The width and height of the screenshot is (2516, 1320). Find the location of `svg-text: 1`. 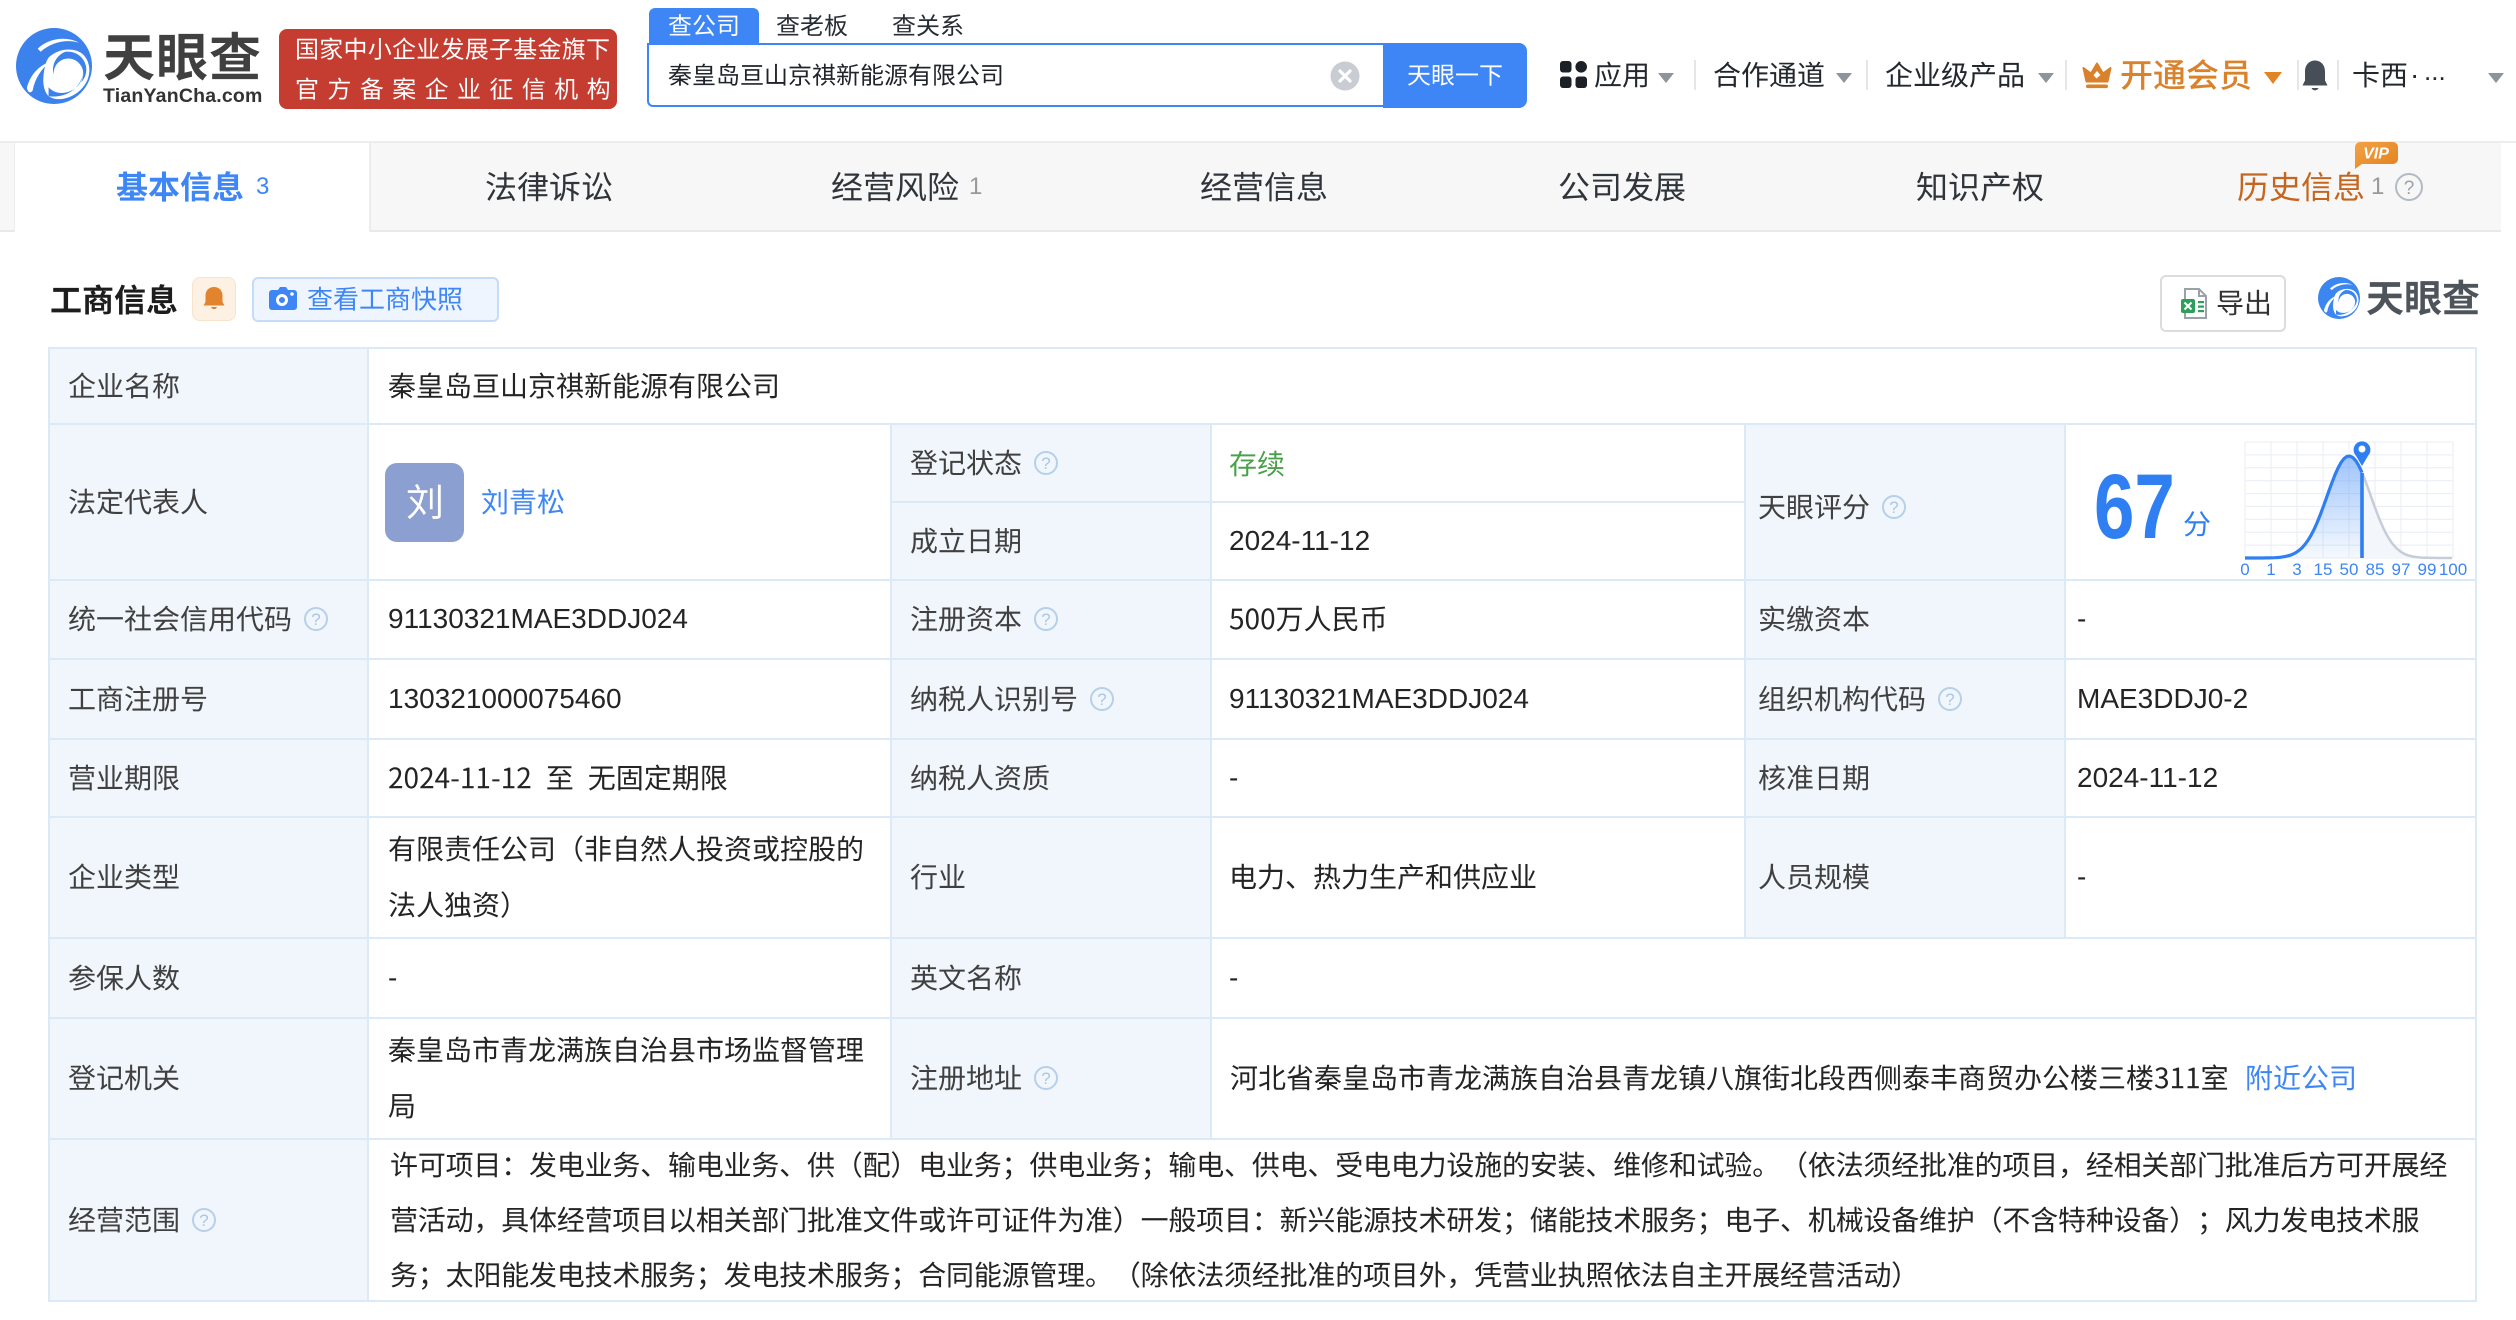

svg-text: 1 is located at coordinates (2270, 569).